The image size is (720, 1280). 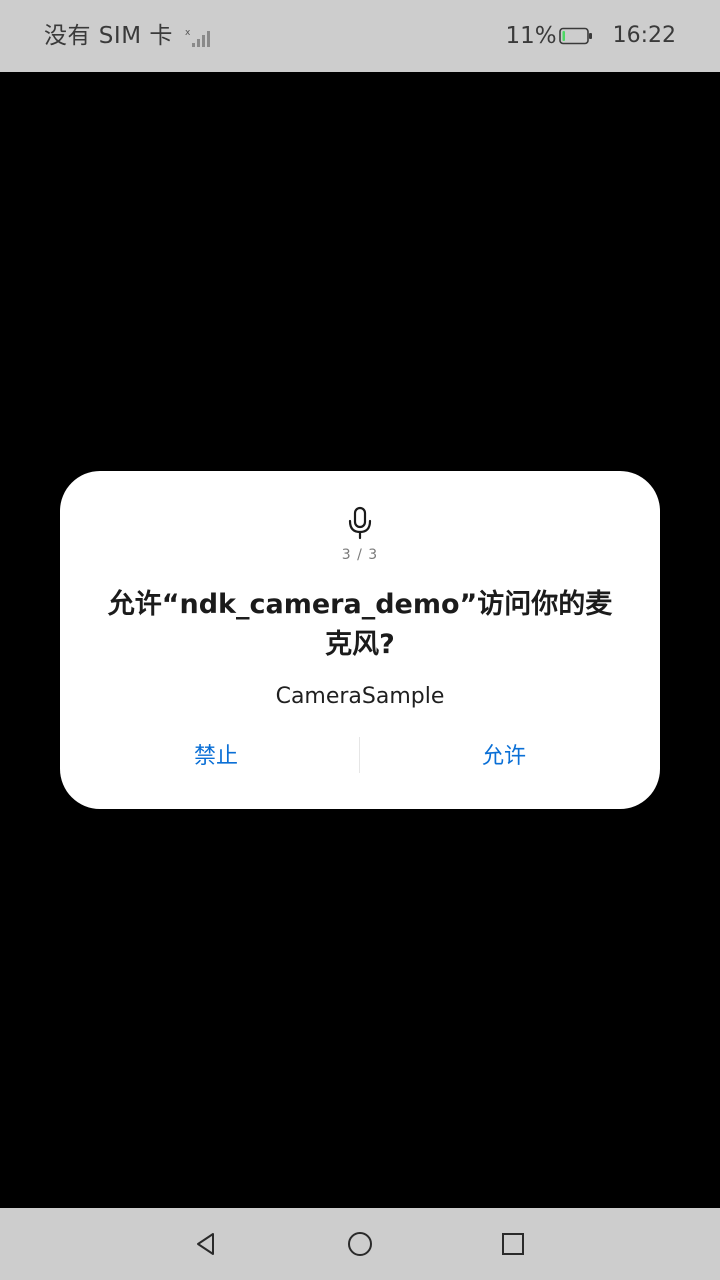 I want to click on back-button, so click(x=206, y=1244).